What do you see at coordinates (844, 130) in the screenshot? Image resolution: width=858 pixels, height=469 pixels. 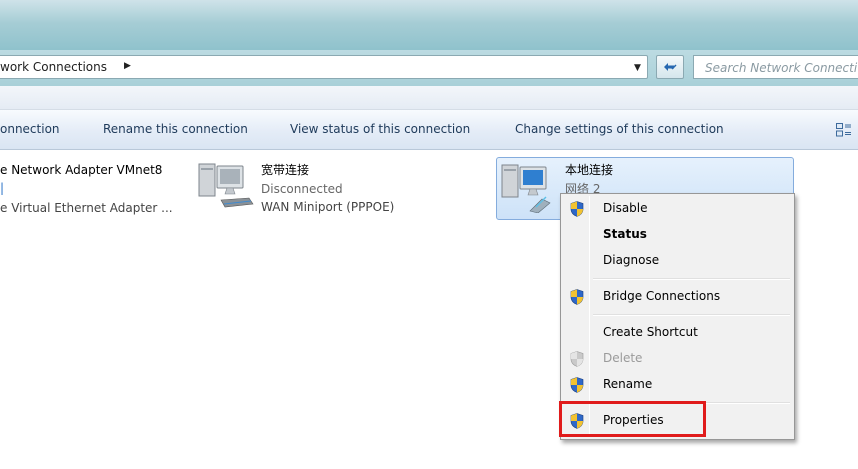 I see `change-view-icon` at bounding box center [844, 130].